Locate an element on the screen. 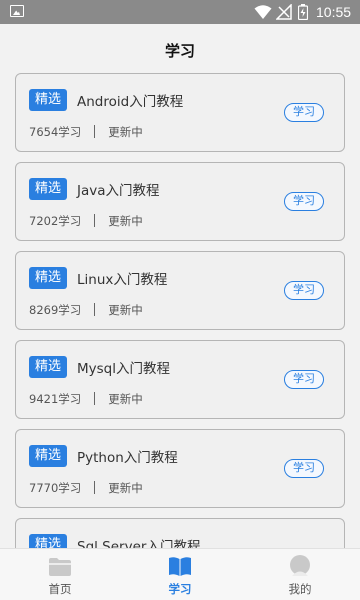  tab-study: 学习 is located at coordinates (180, 574).